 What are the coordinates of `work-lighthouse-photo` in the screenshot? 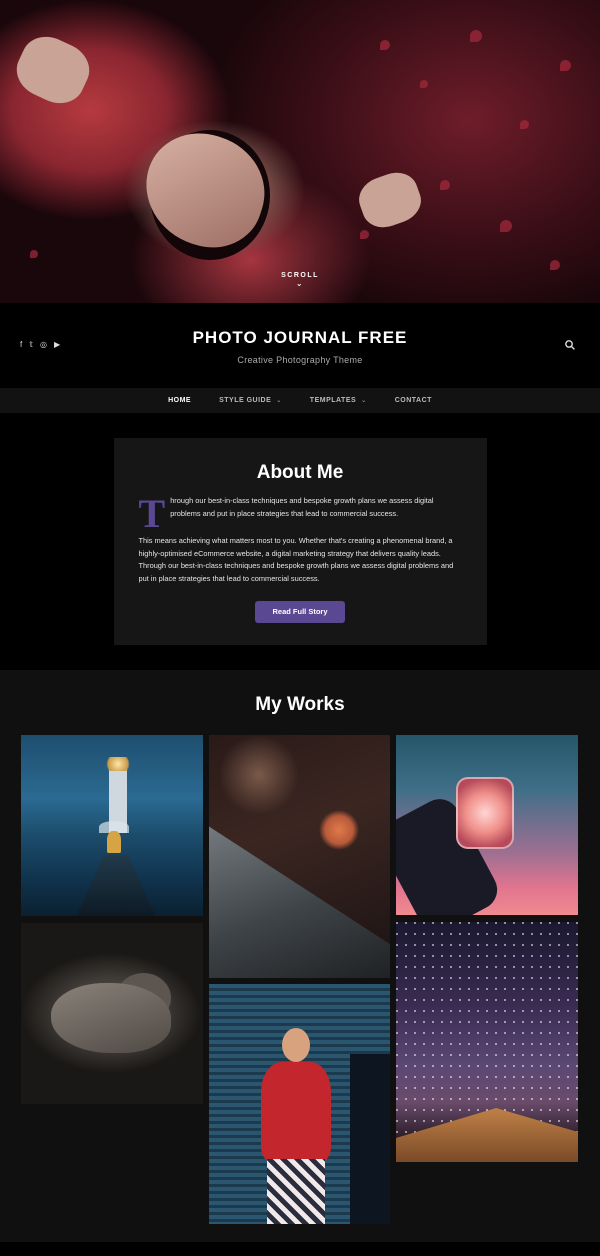 It's located at (112, 825).